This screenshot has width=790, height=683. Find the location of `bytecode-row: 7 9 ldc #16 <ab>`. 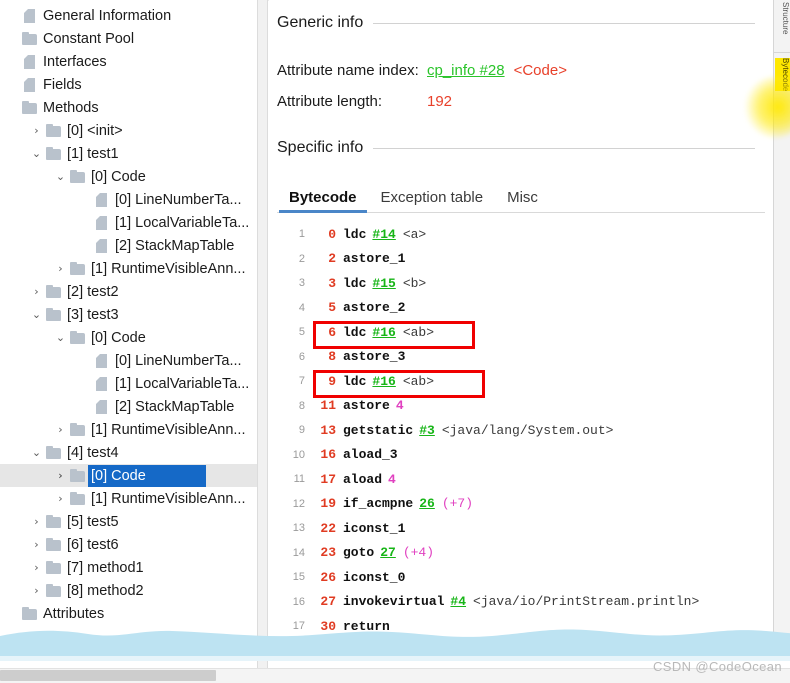

bytecode-row: 7 9 ldc #16 <ab> is located at coordinates (521, 383).